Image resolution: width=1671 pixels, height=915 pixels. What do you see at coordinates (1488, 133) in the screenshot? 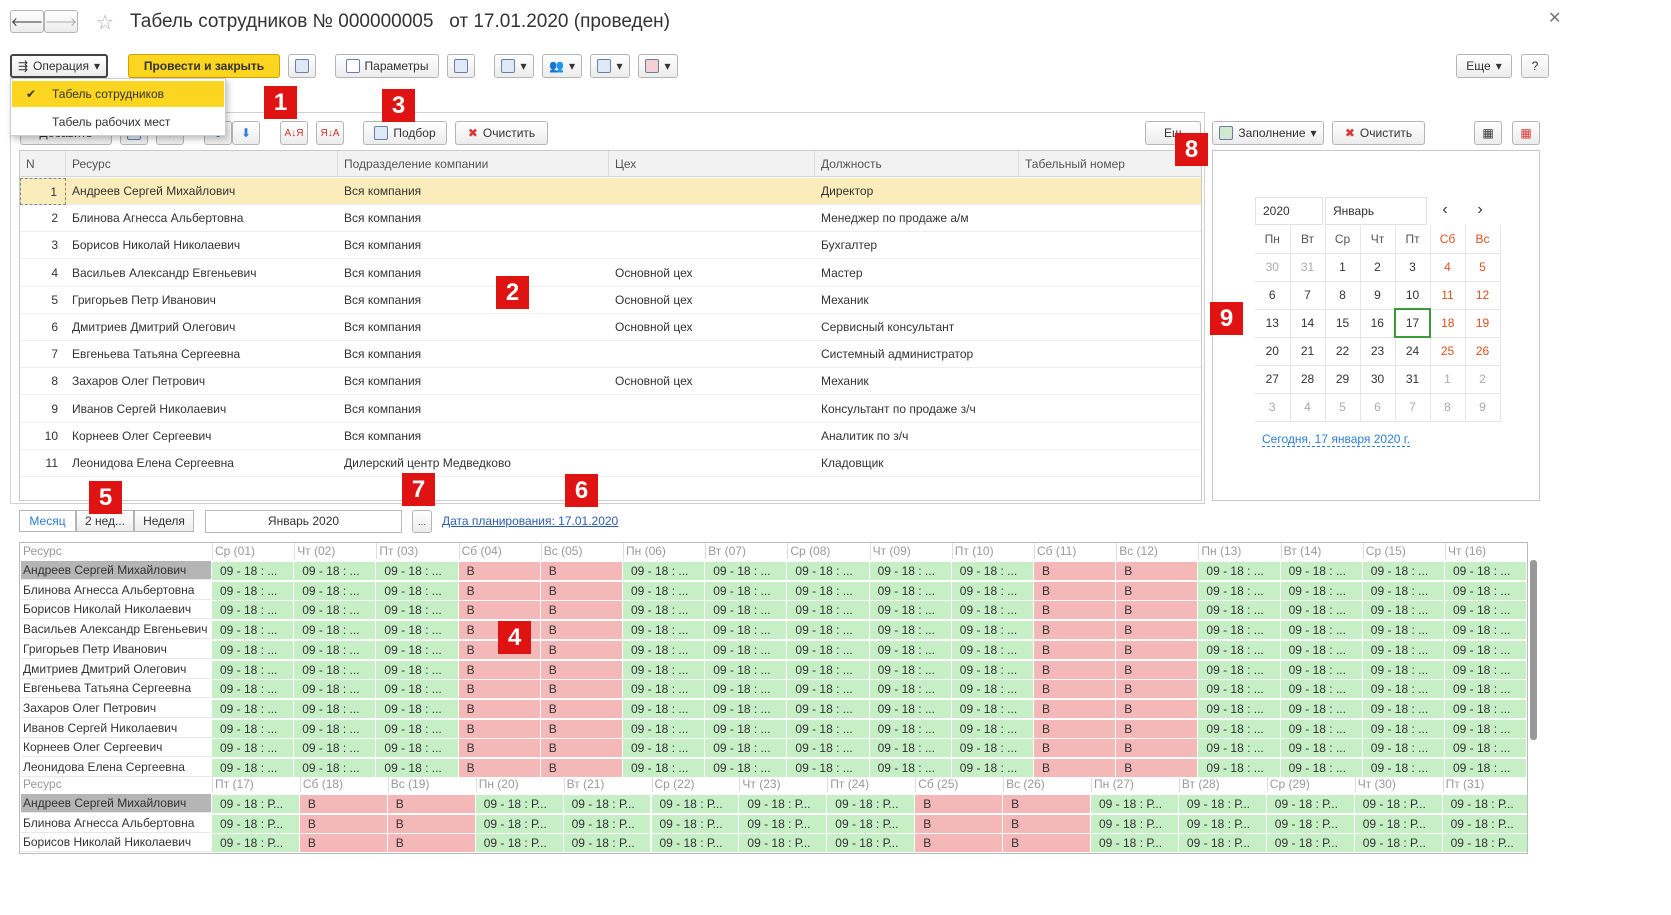
I see `calendar-button: ▦` at bounding box center [1488, 133].